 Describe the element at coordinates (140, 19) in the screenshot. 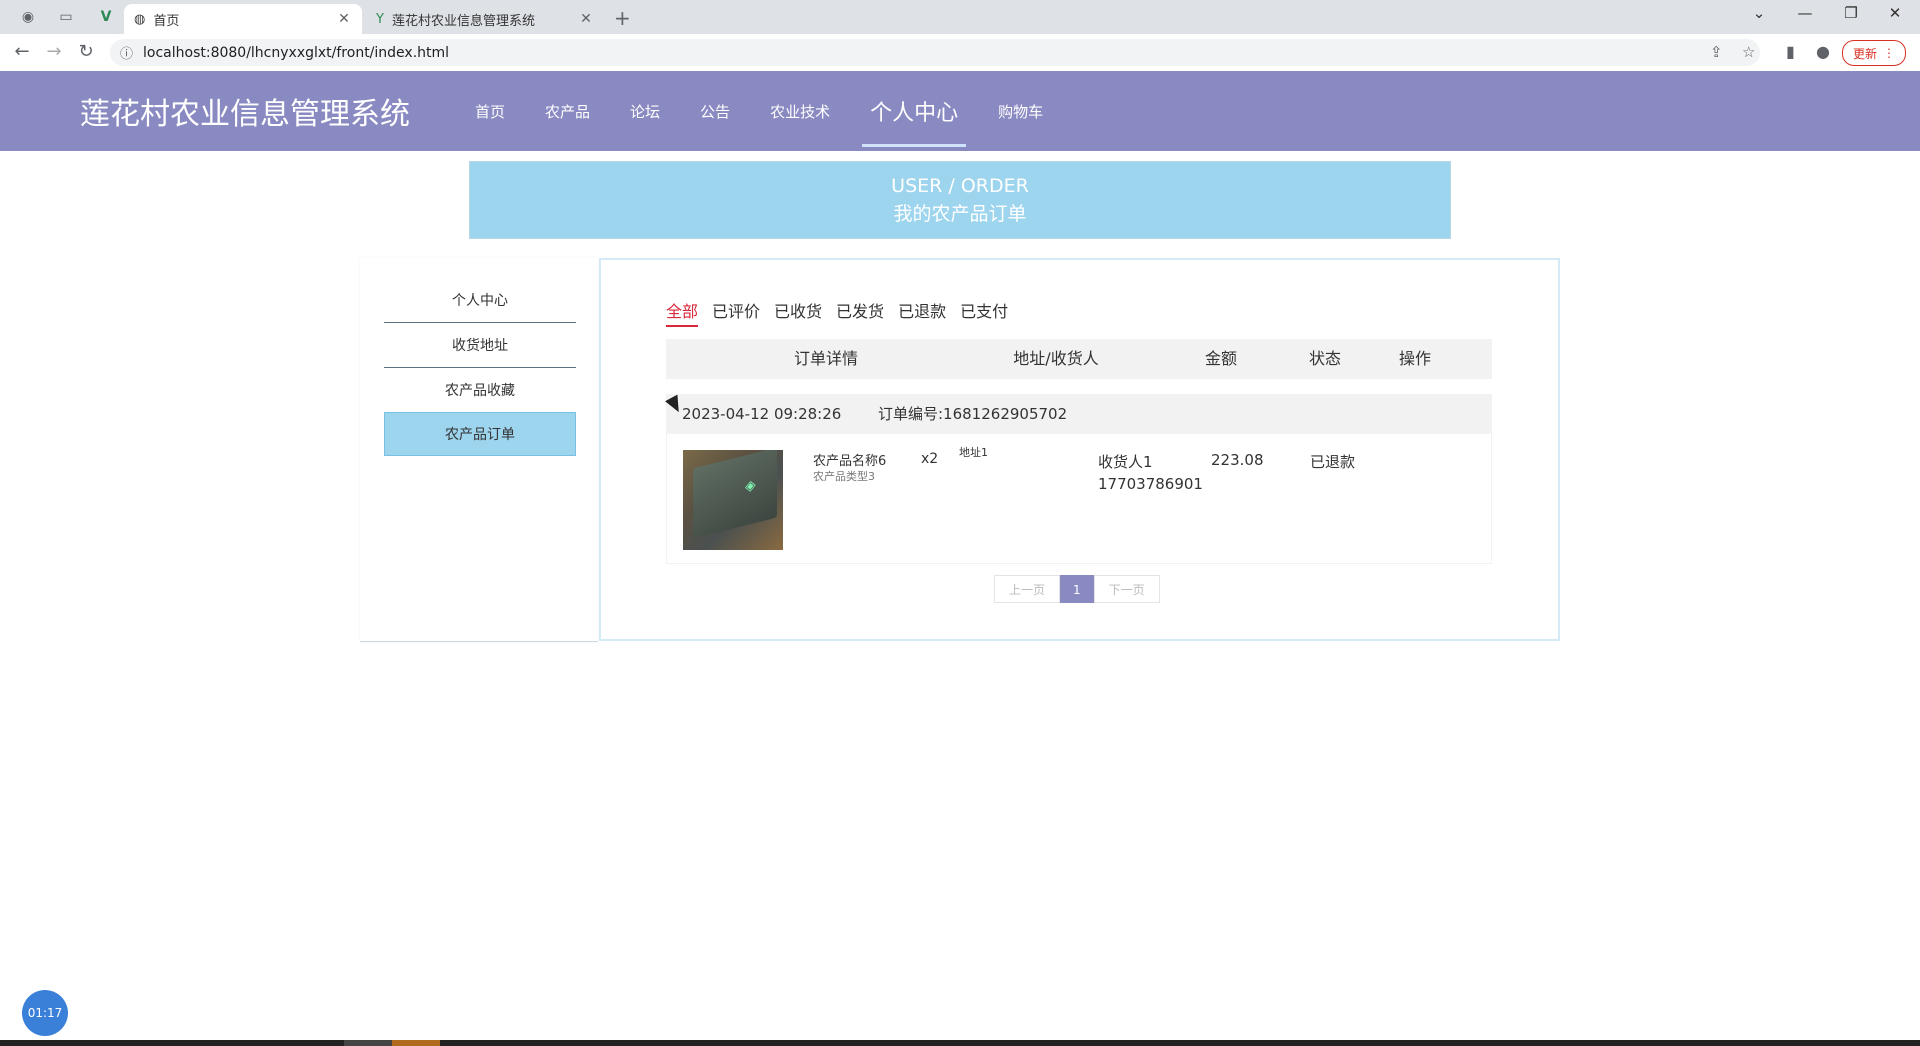

I see `globe-icon: ◍` at that location.